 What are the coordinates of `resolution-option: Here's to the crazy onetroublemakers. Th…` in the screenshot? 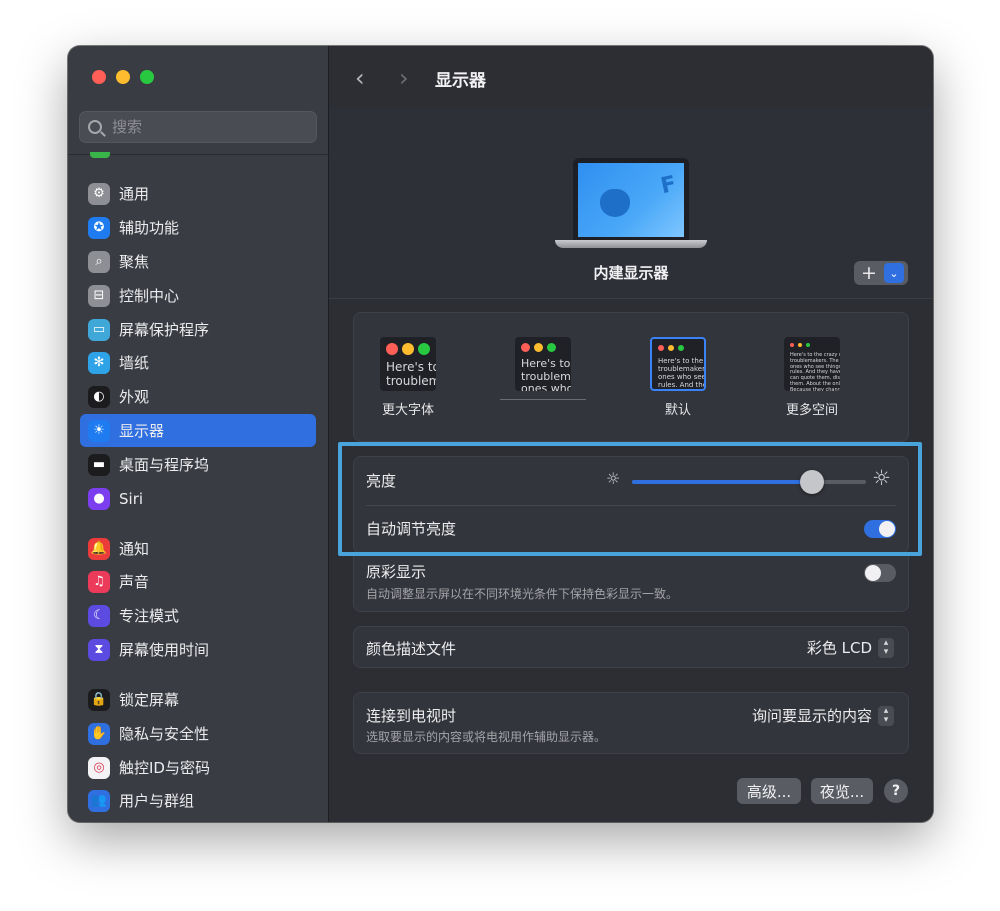 It's located at (812, 377).